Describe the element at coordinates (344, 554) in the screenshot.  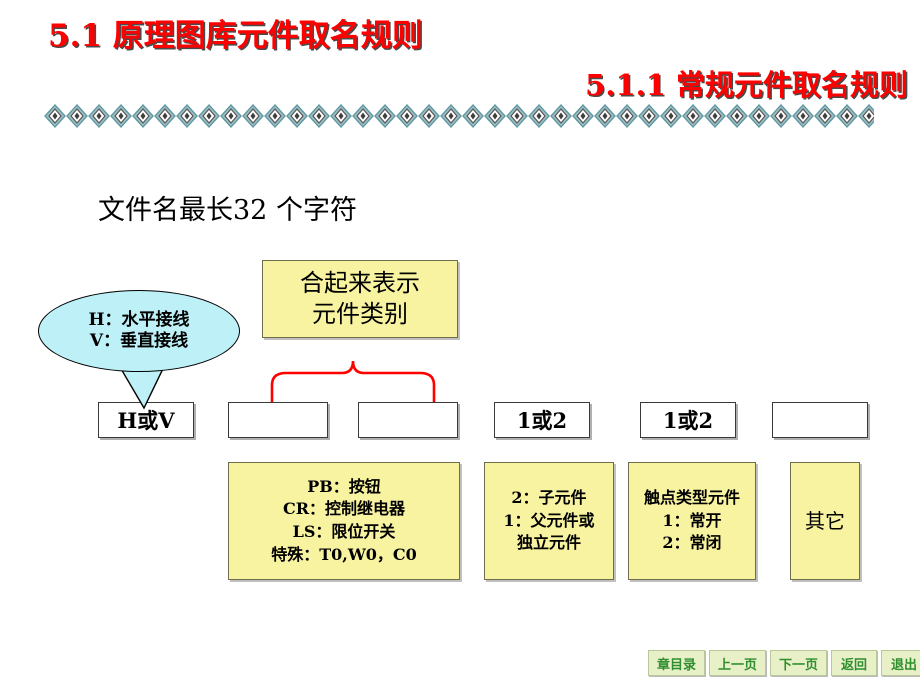
I see `legend-line: 特殊：T0,W0，C0` at that location.